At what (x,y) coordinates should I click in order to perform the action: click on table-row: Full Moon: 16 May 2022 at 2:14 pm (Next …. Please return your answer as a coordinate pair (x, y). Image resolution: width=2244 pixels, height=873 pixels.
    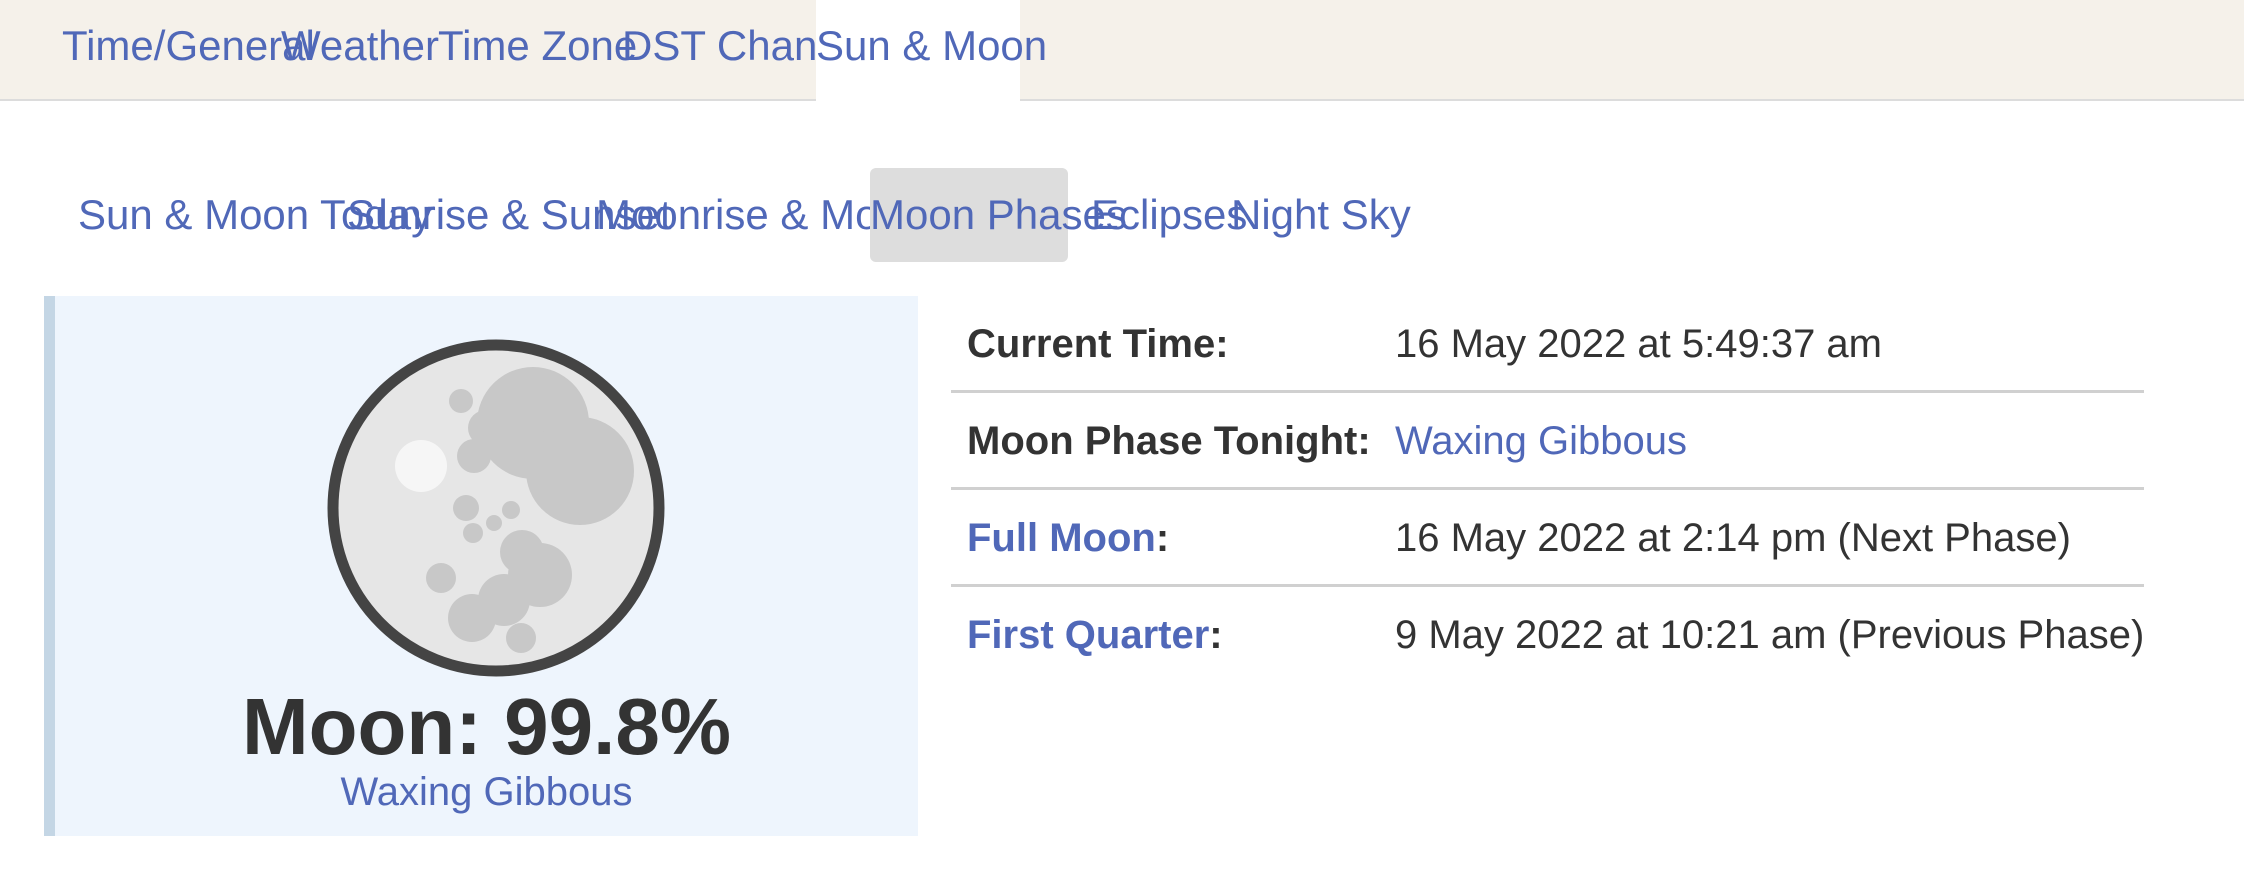
    Looking at the image, I should click on (1547, 538).